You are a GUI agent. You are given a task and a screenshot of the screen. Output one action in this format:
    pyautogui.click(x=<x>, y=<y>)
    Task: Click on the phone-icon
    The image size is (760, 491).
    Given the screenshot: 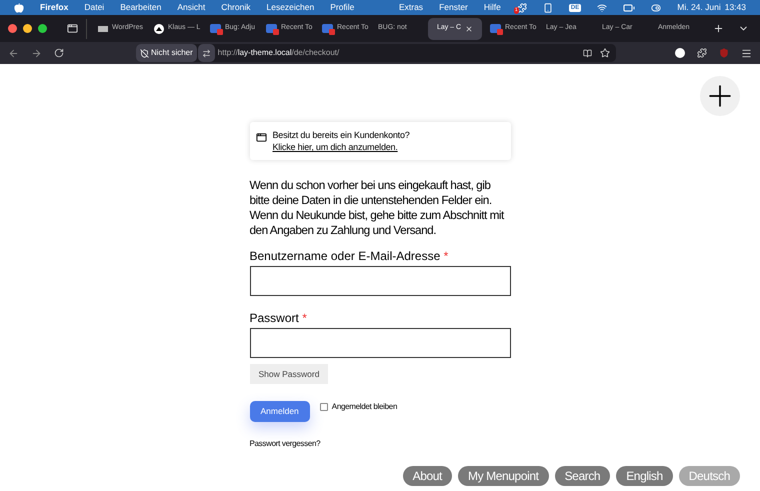 What is the action you would take?
    pyautogui.click(x=547, y=7)
    